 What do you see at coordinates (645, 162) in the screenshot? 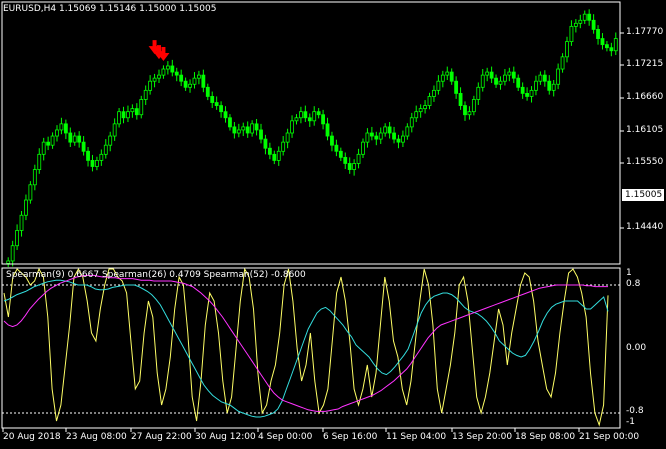
I see `price-tick-label: 1.15550` at bounding box center [645, 162].